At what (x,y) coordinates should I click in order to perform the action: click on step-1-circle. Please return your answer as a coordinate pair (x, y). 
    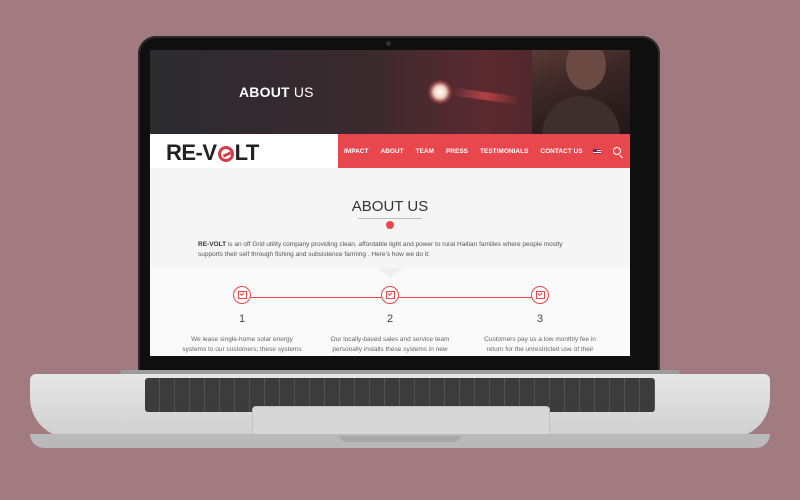
    Looking at the image, I should click on (242, 295).